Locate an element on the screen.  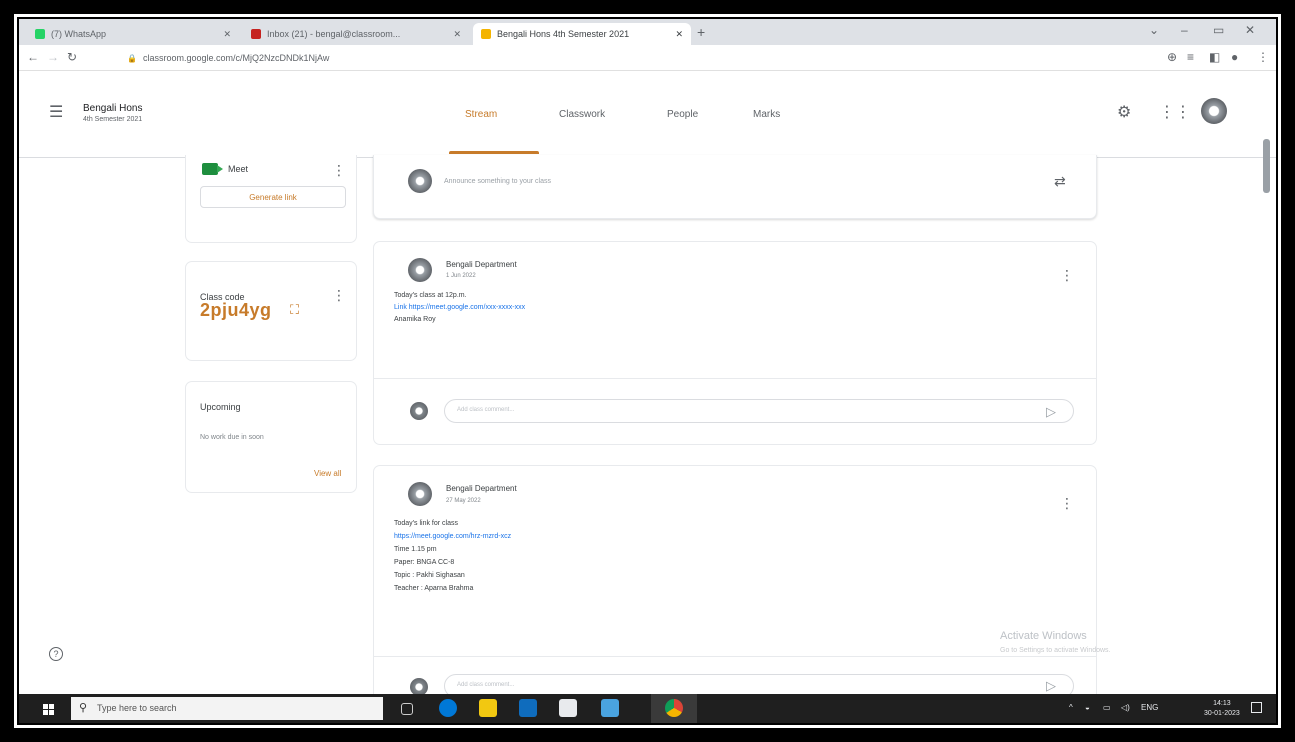
announce-card: Announce something to your class ⇄ is located at coordinates (735, 187).